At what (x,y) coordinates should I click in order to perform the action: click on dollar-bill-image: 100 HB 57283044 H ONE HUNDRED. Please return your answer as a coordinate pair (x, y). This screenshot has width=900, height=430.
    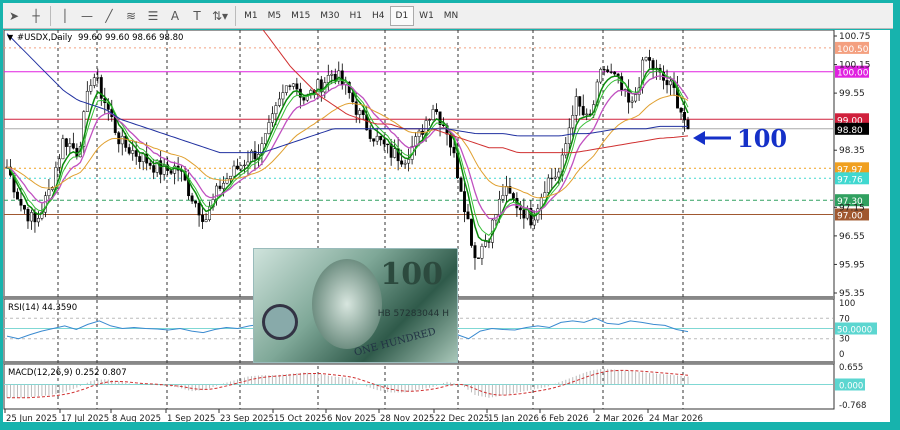
    Looking at the image, I should click on (355, 305).